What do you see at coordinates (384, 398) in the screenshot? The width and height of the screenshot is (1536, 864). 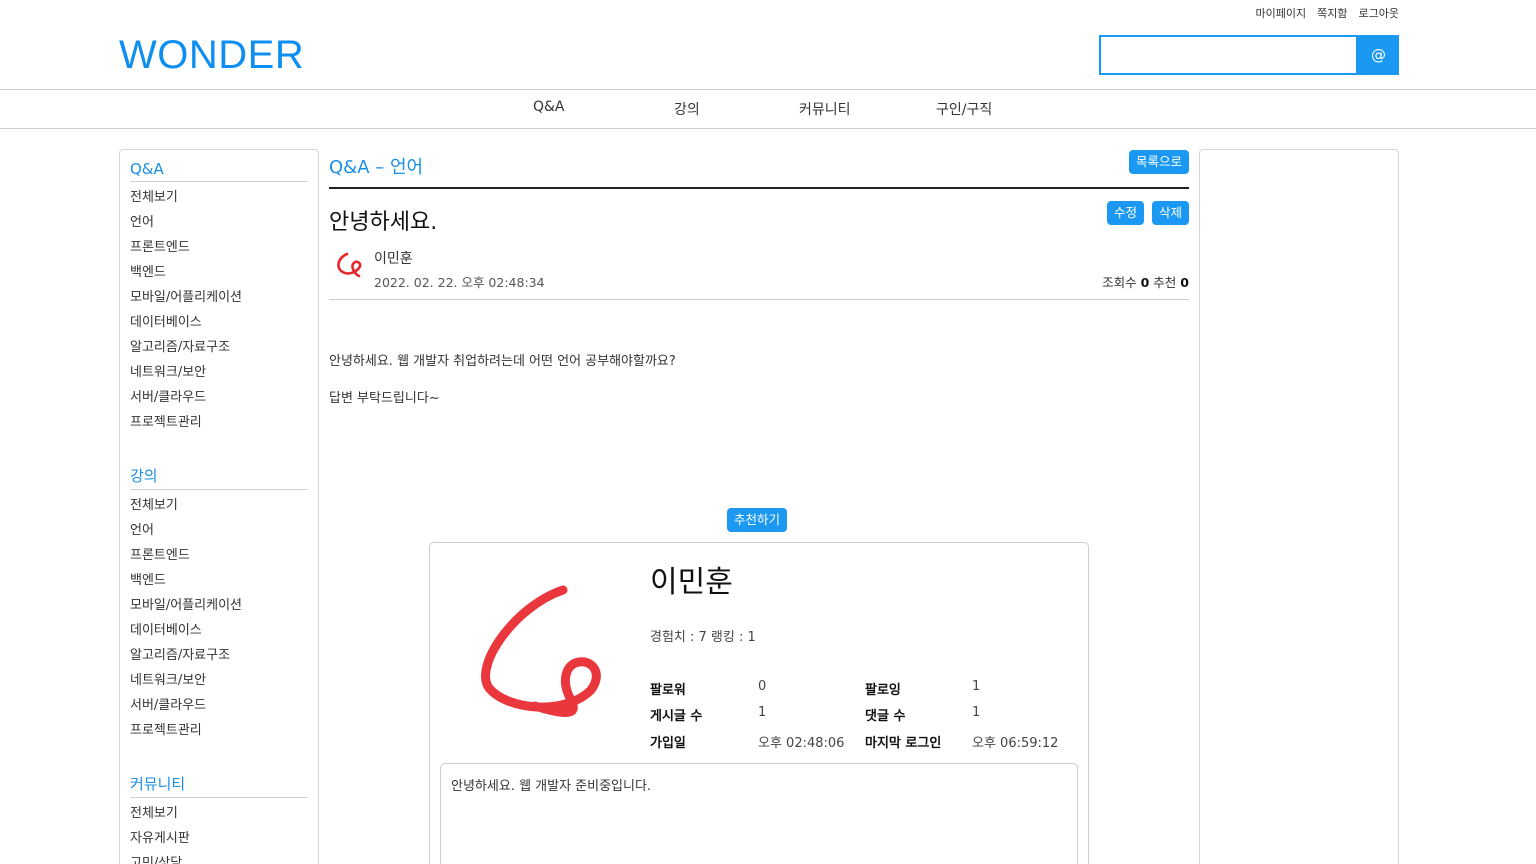 I see `content-paragraph: 답변 부탁드립니다~` at bounding box center [384, 398].